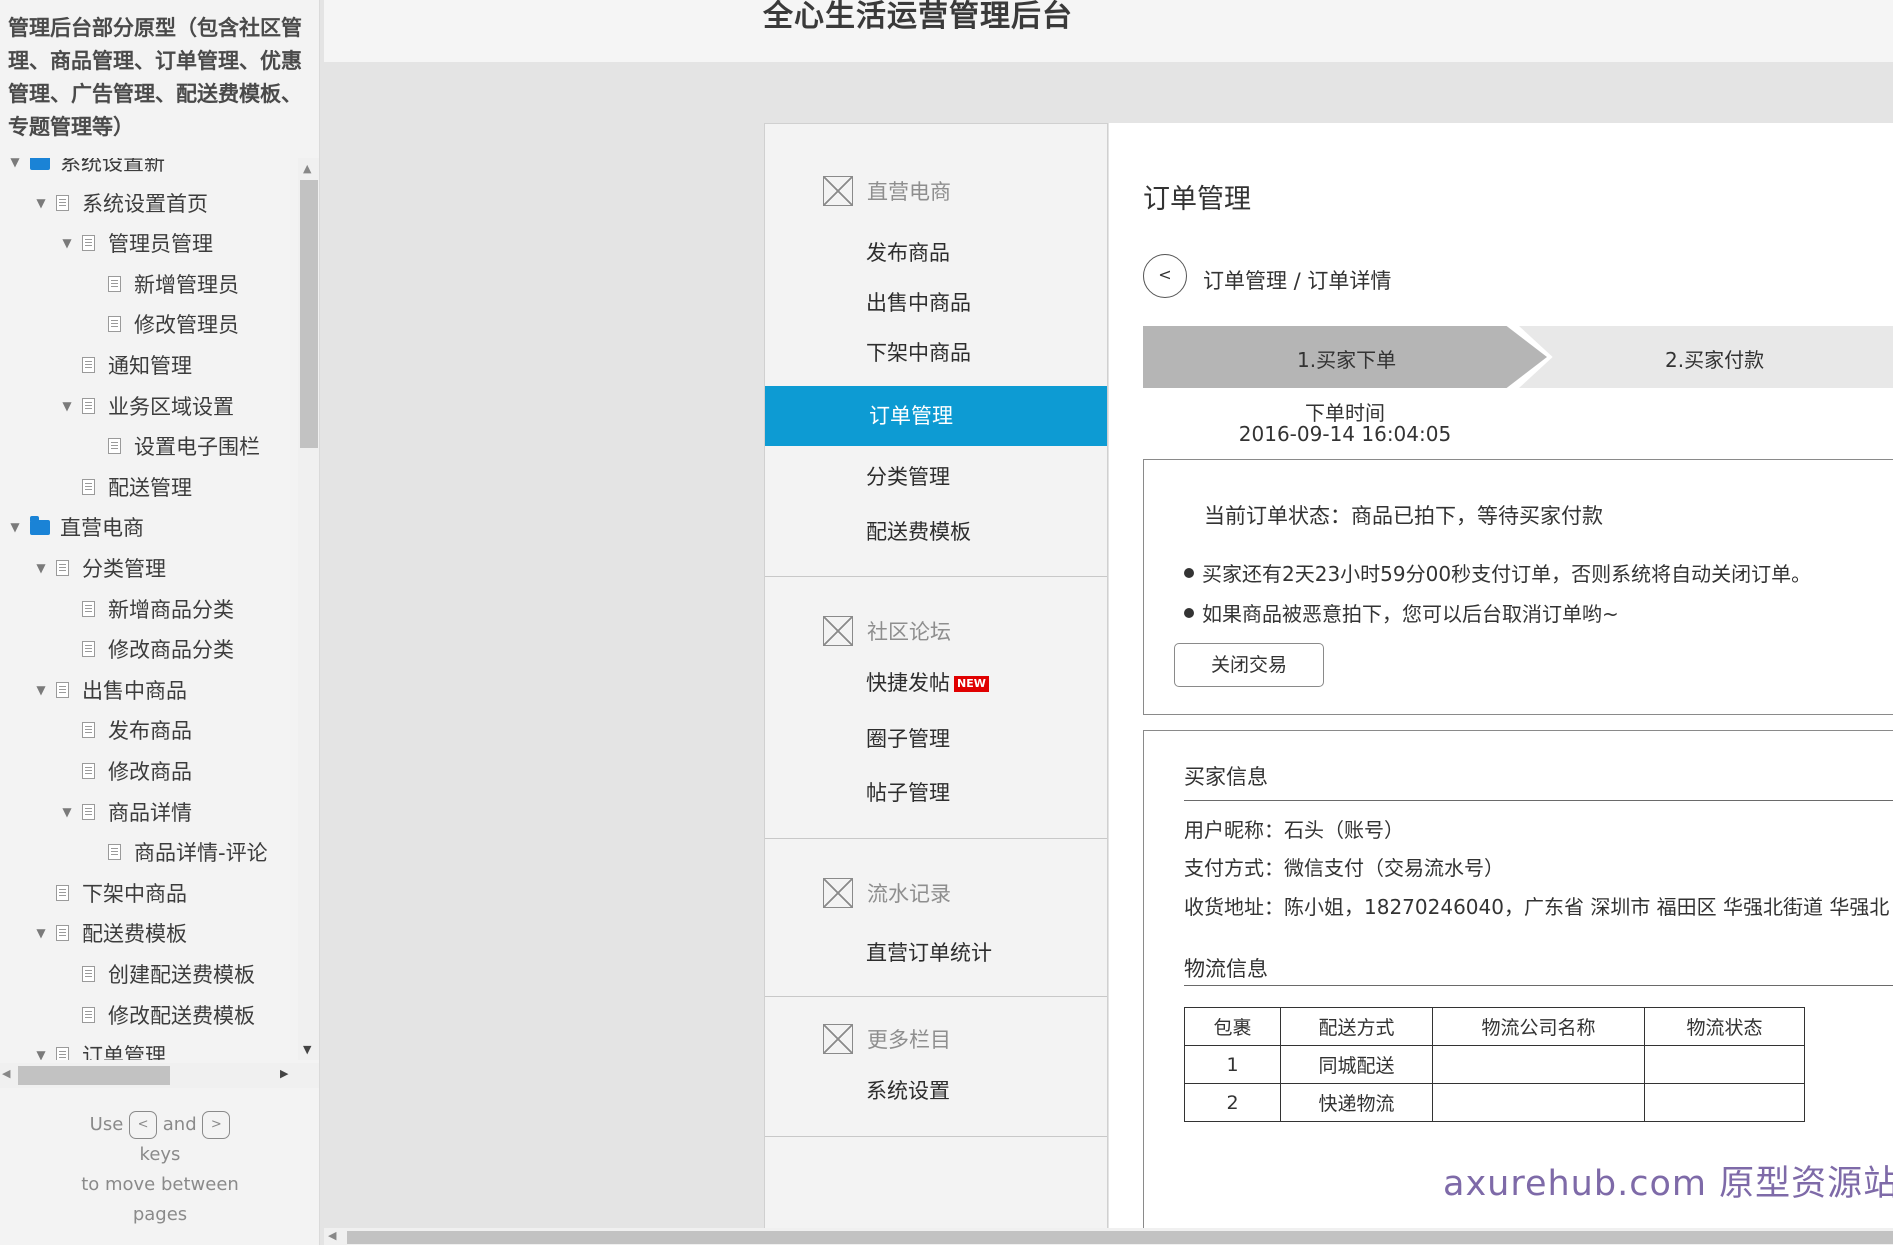  I want to click on nav-item-quick-post: 快捷发帖 NEW, so click(927, 683).